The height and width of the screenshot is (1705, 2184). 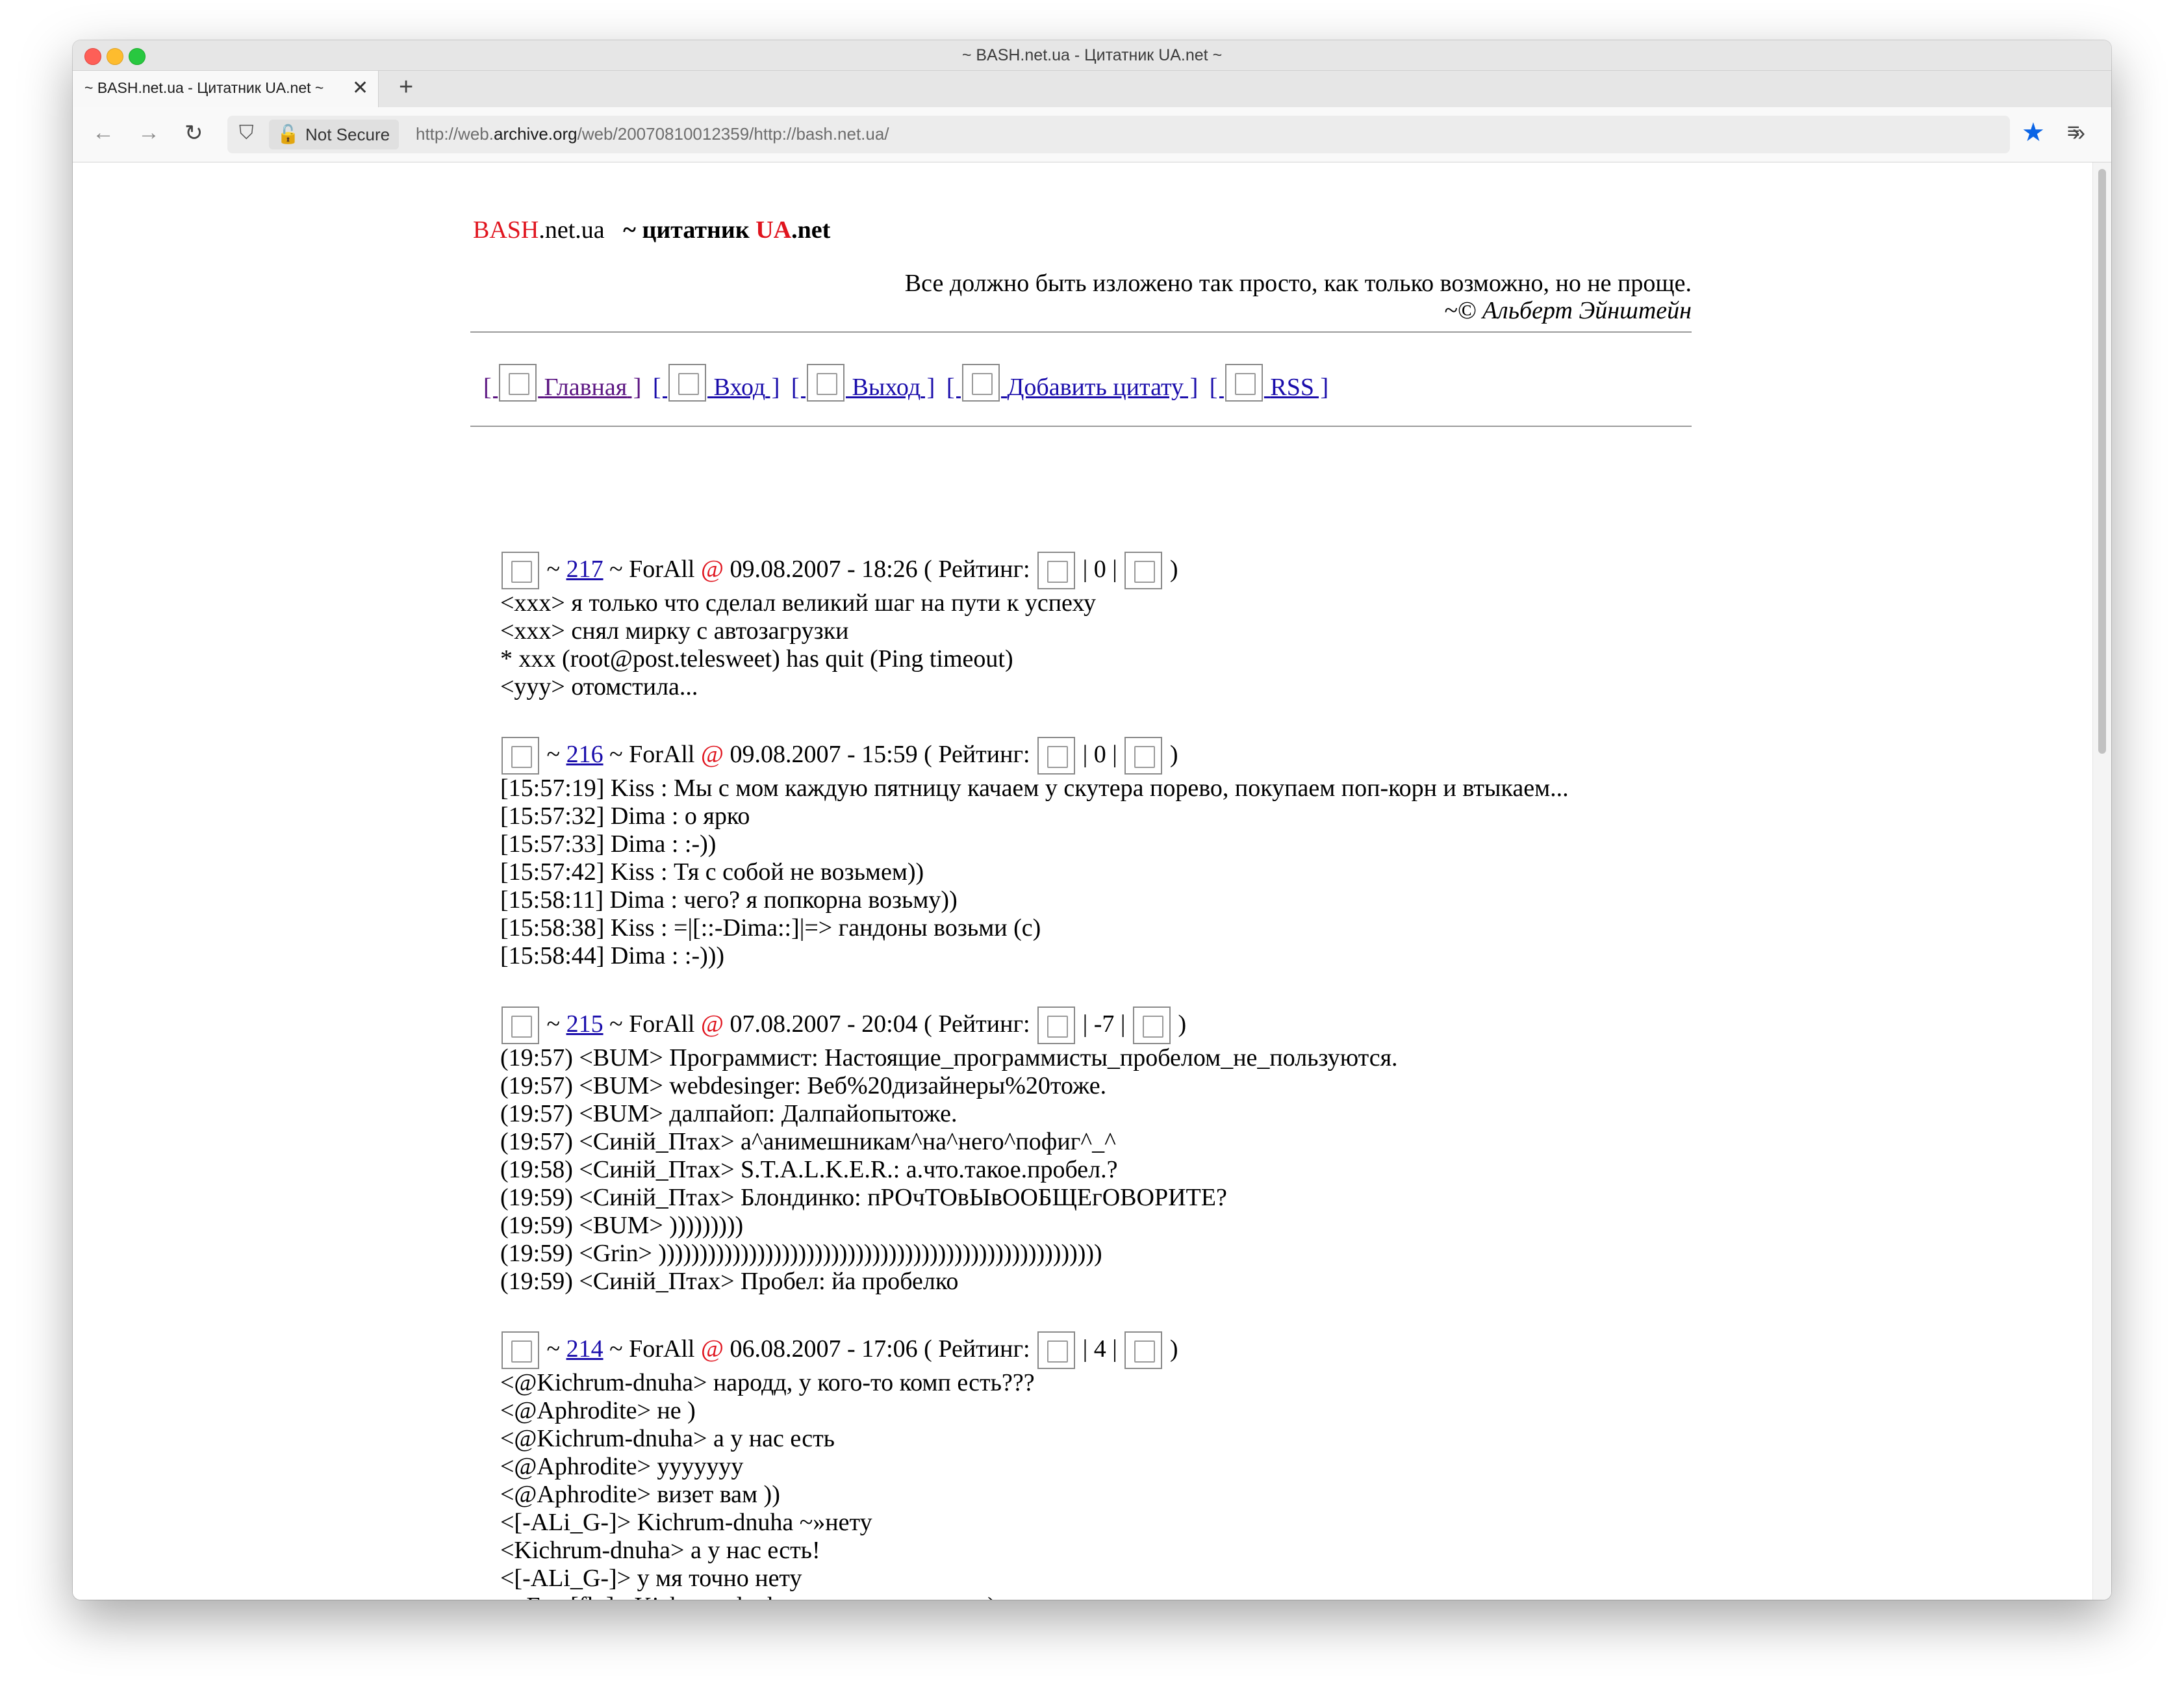 What do you see at coordinates (622, 1466) in the screenshot?
I see `quote-line: <@Aphrodite> ууууууу` at bounding box center [622, 1466].